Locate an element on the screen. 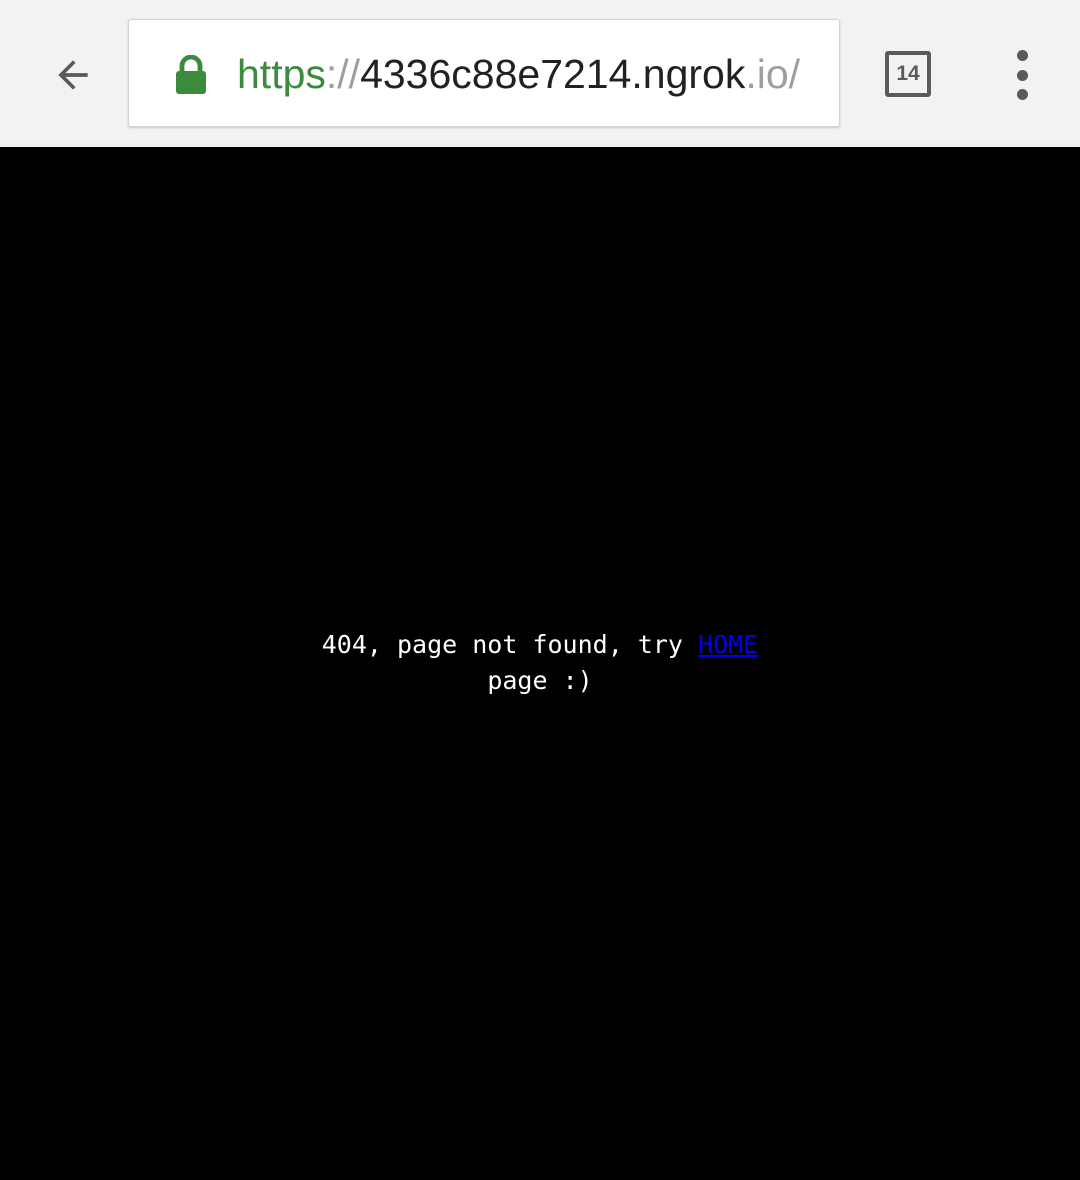 This screenshot has height=1180, width=1080. arrow-left-icon is located at coordinates (73, 75).